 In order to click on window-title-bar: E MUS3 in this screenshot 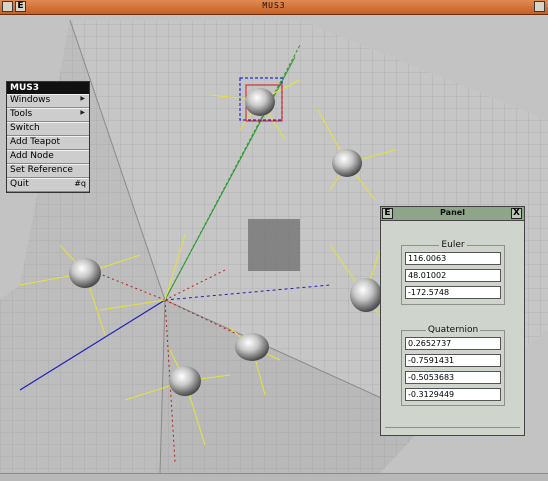, I will do `click(274, 7)`.